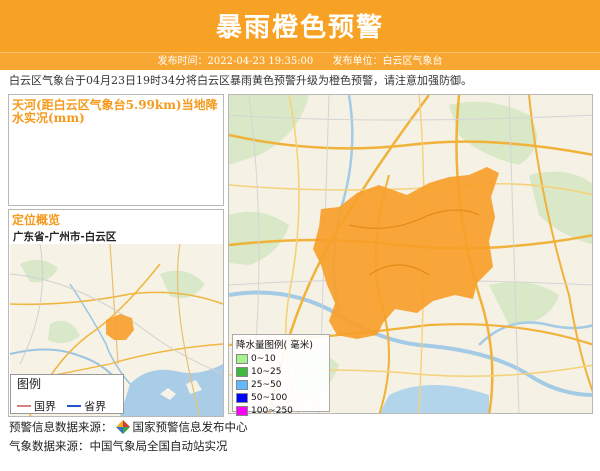 The height and width of the screenshot is (471, 600). Describe the element at coordinates (118, 446) in the screenshot. I see `weather-source-line: 气象数据来源：中国气象局全国自动站实况` at that location.